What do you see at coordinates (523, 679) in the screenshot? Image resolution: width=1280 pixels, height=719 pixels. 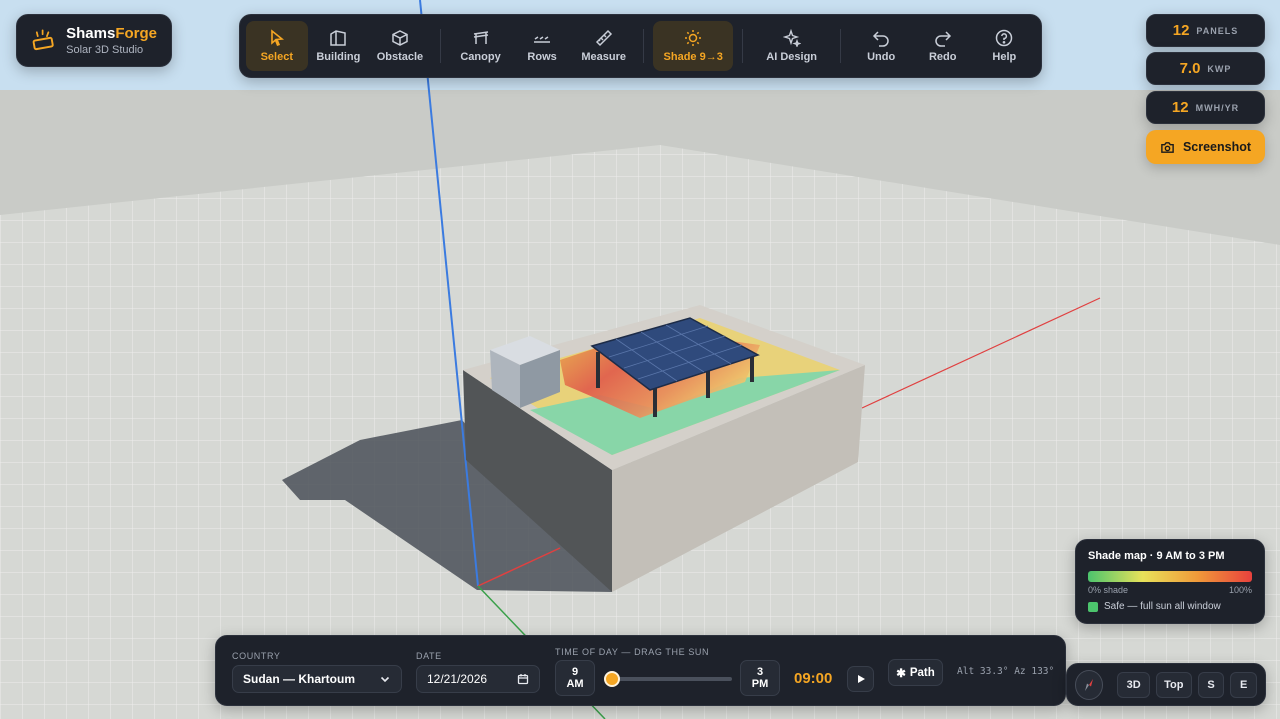 I see `calendar-icon` at bounding box center [523, 679].